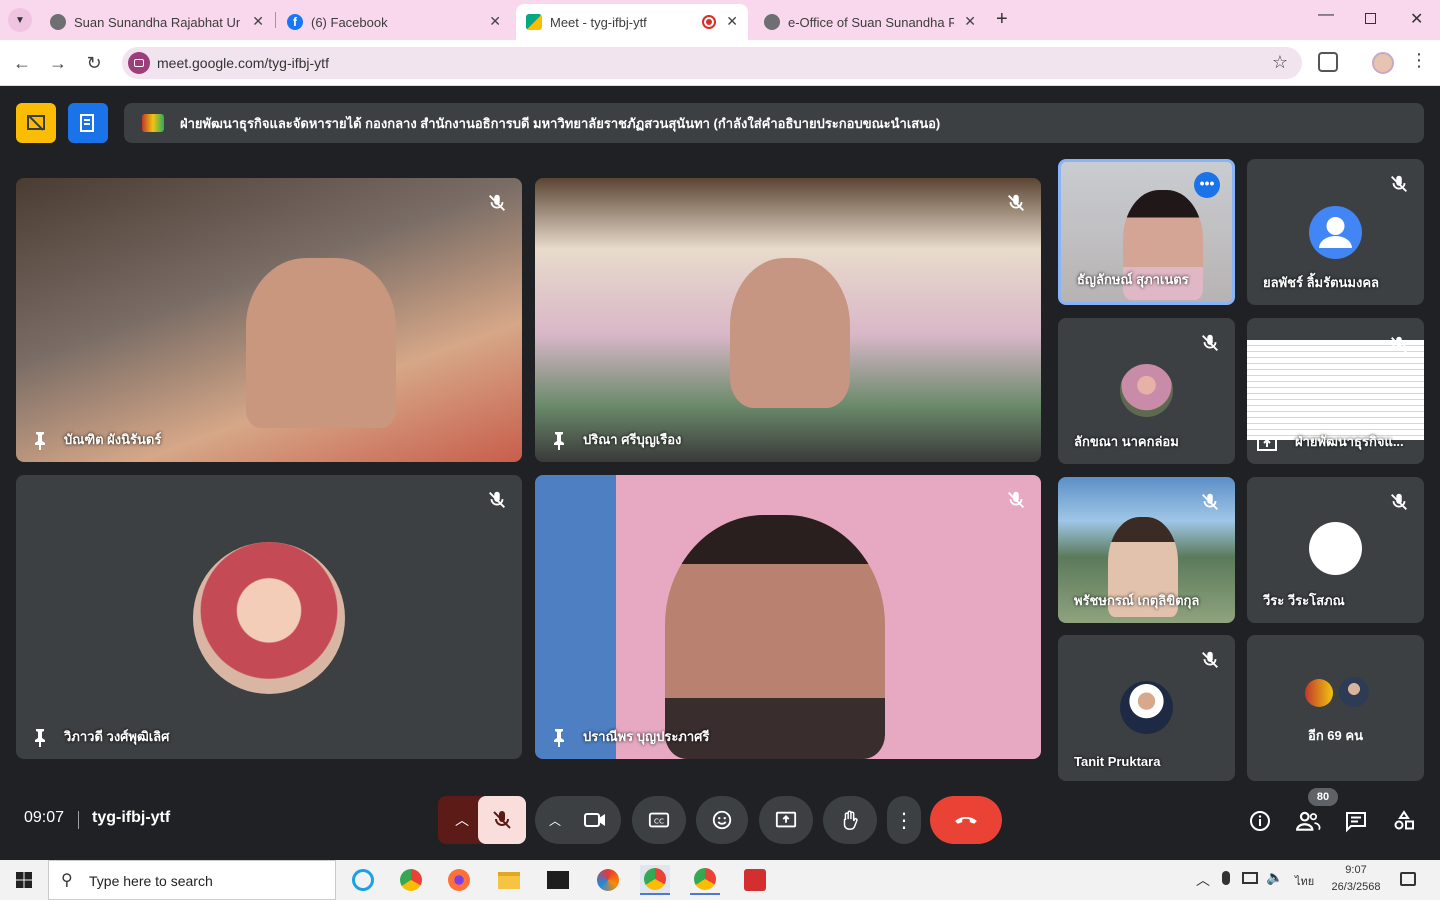 The width and height of the screenshot is (1440, 900). I want to click on default-avatar-icon, so click(1335, 232).